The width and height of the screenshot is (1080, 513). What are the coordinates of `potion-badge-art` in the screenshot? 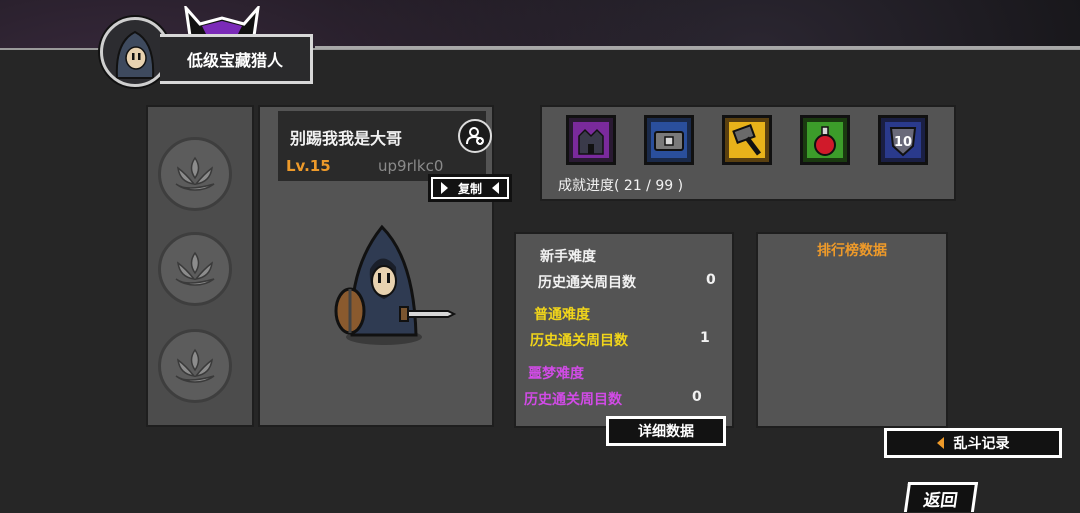 It's located at (825, 140).